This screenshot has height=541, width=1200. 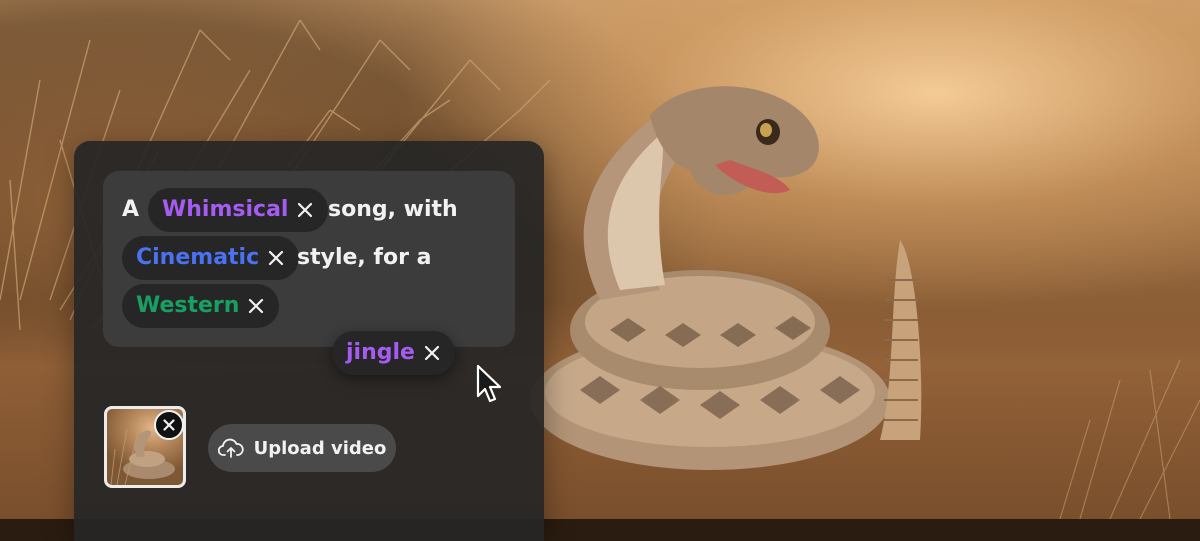 What do you see at coordinates (131, 209) in the screenshot?
I see `prompt-word-a: A` at bounding box center [131, 209].